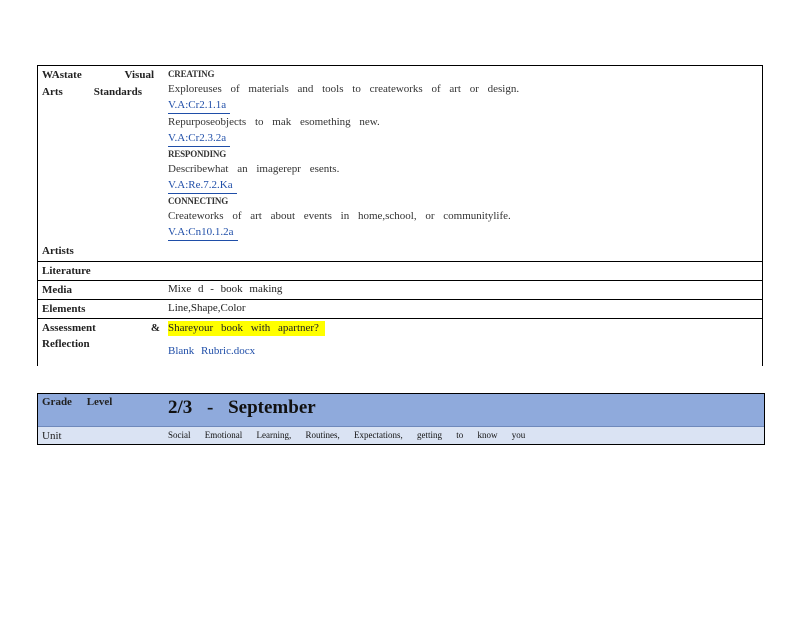 This screenshot has width=800, height=618. I want to click on literature-row: Literature, so click(400, 271).